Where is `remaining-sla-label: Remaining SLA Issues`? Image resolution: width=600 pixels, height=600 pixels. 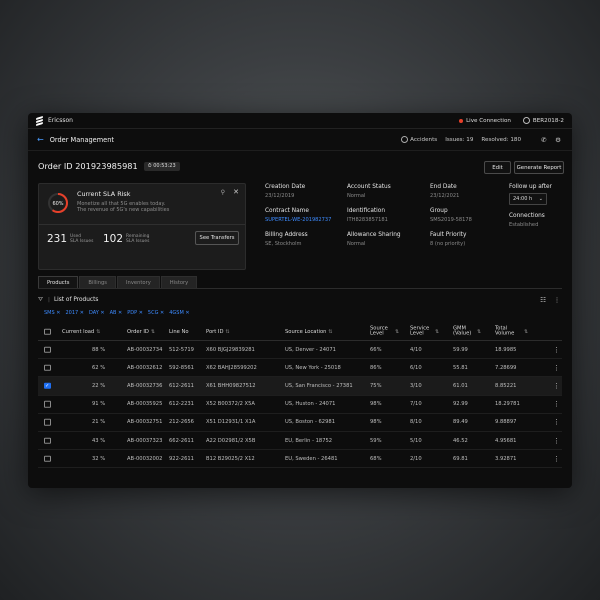
remaining-sla-label: Remaining SLA Issues is located at coordinates (137, 239).